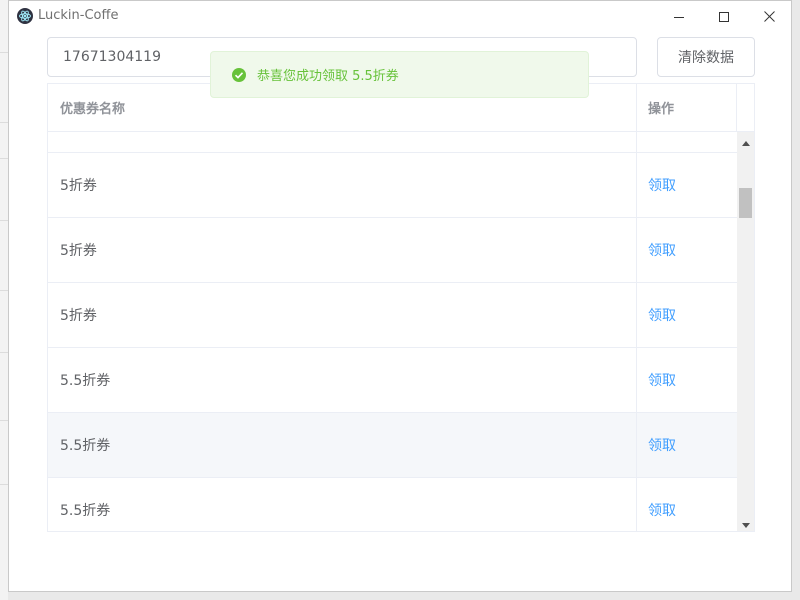 The width and height of the screenshot is (800, 600). I want to click on coupon-name-cell, so click(342, 142).